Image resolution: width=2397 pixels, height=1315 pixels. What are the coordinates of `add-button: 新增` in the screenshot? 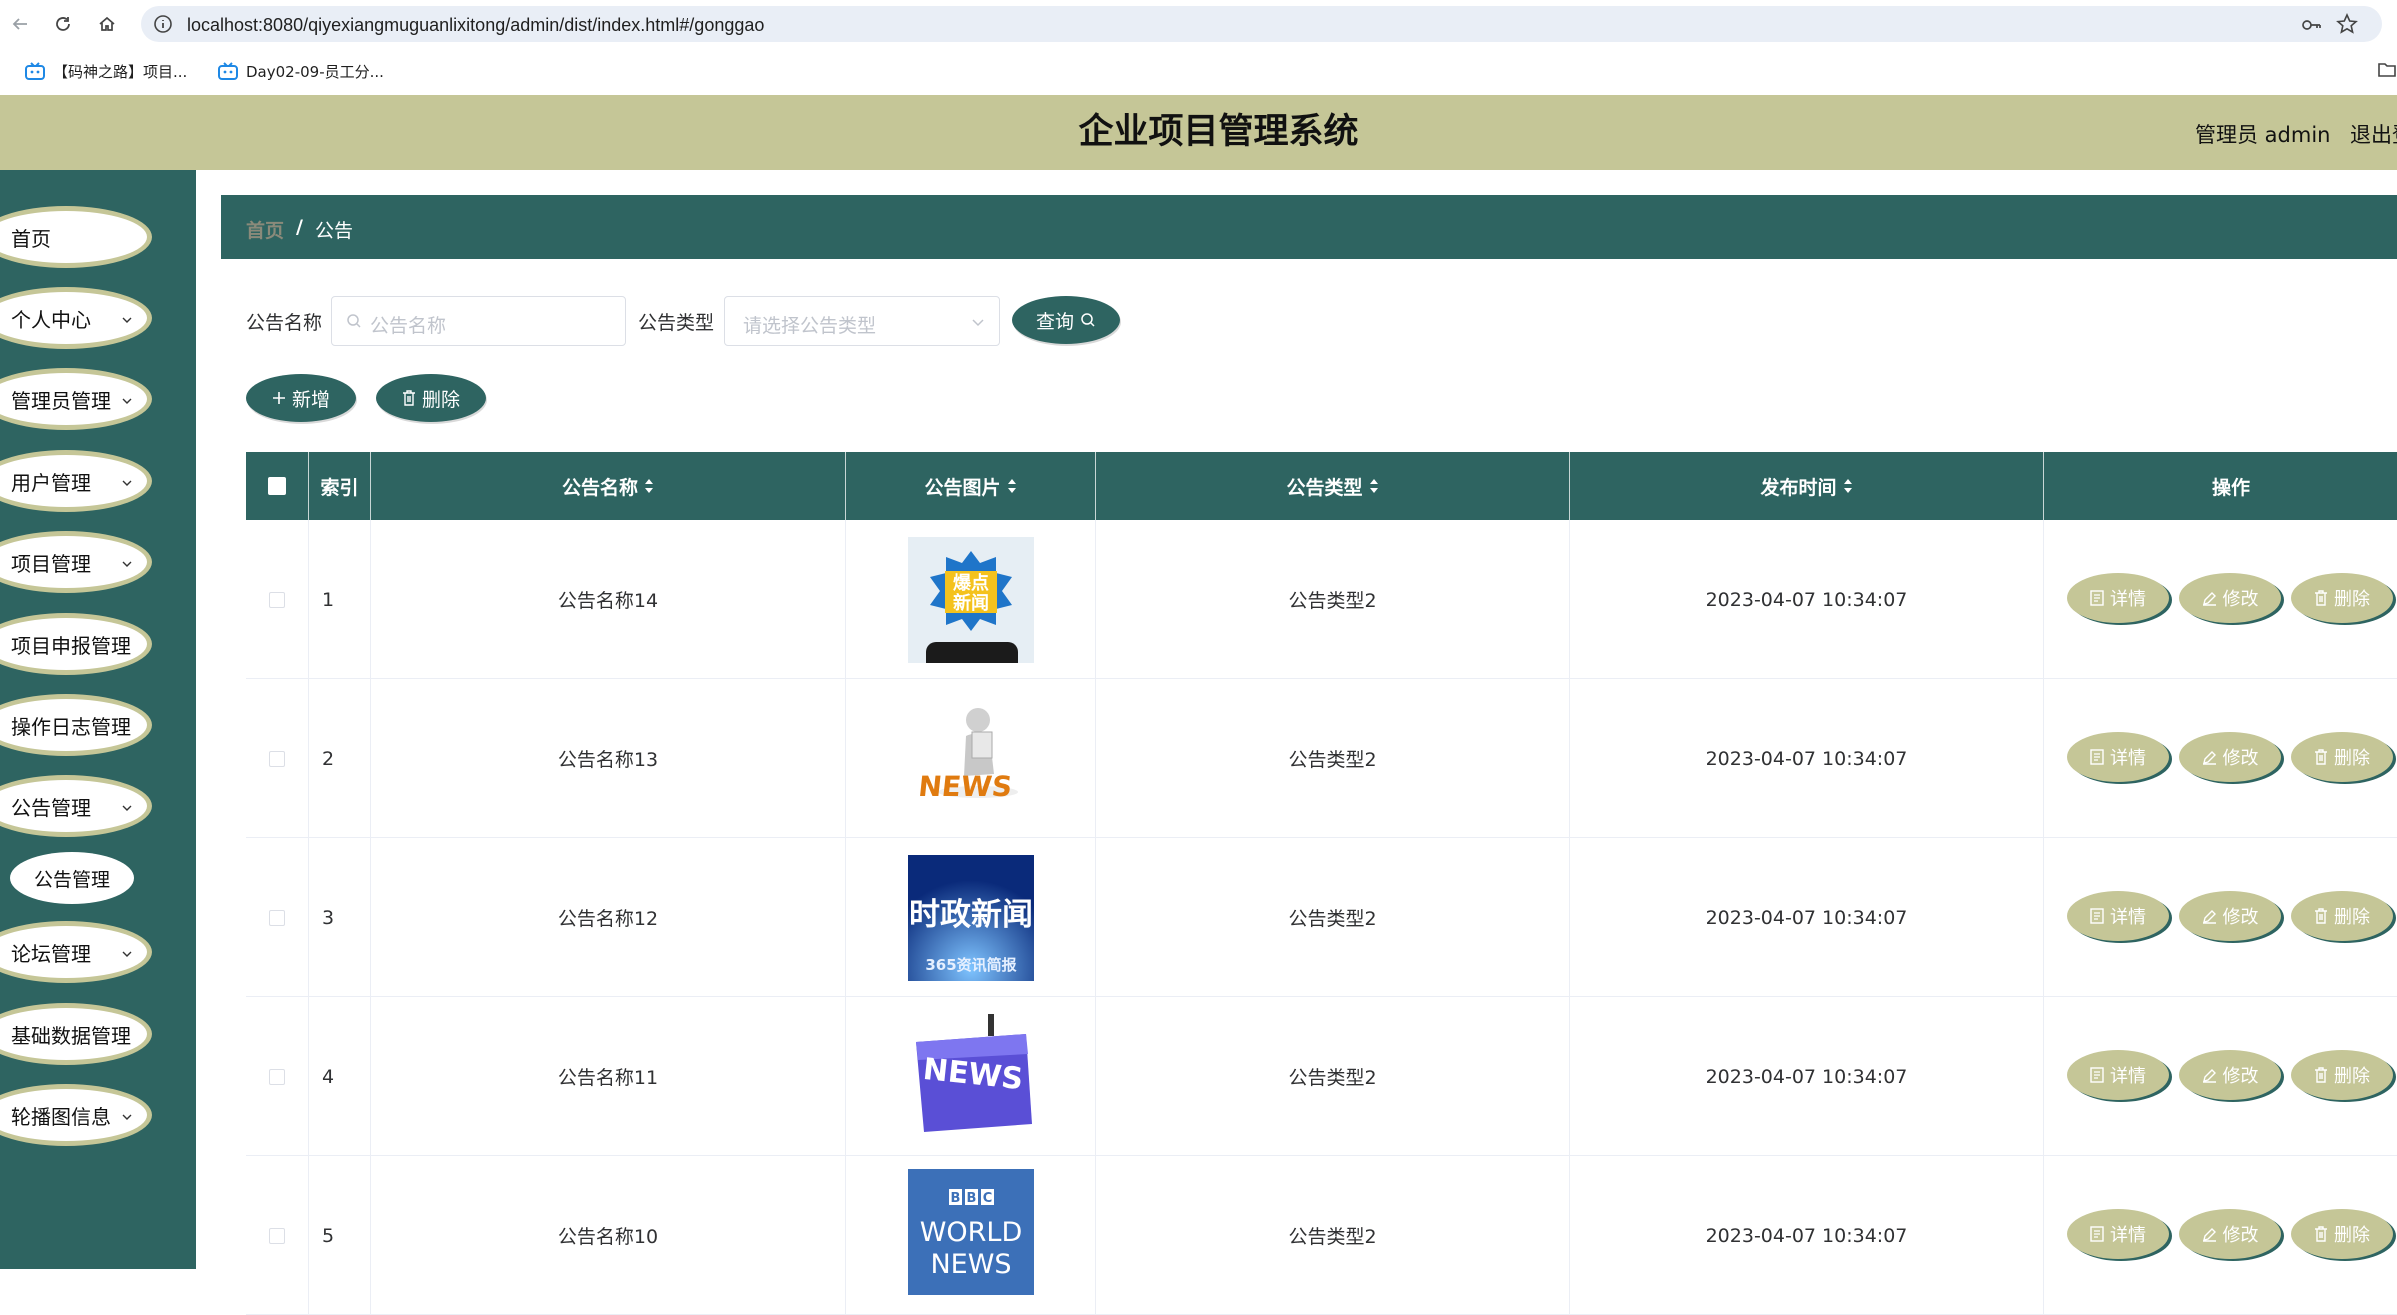 It's located at (301, 398).